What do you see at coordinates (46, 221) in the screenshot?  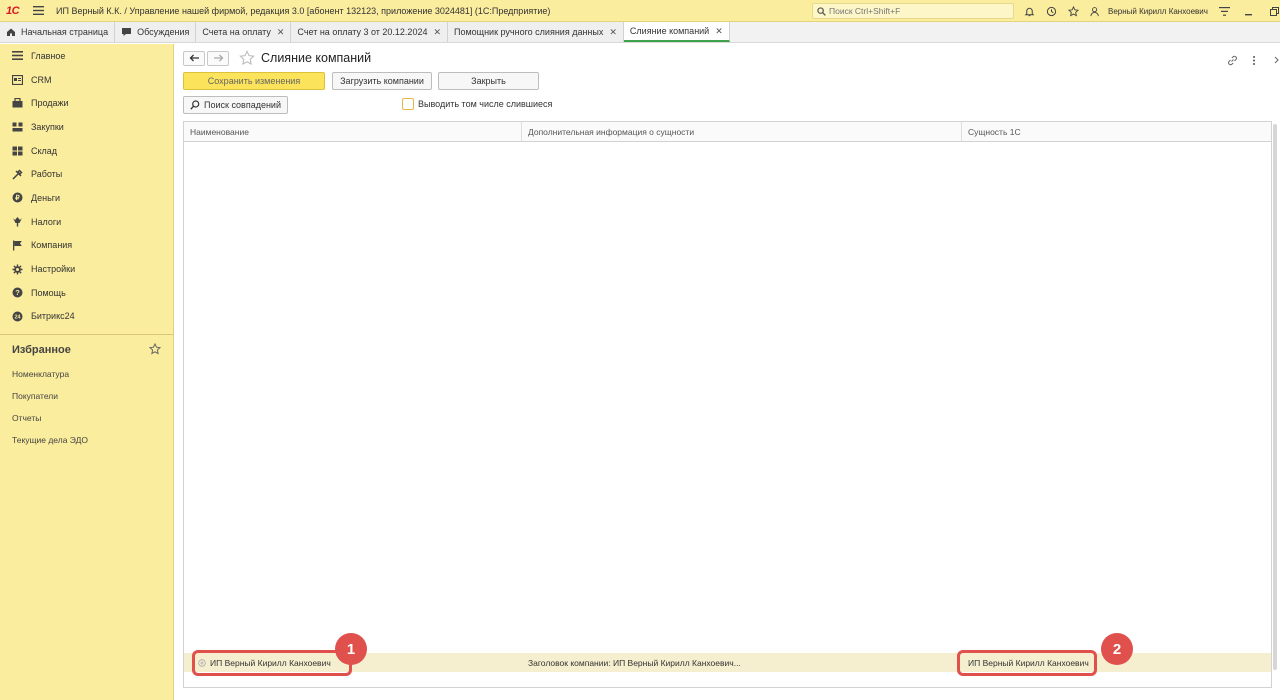 I see `sidebar-item-label: Налоги` at bounding box center [46, 221].